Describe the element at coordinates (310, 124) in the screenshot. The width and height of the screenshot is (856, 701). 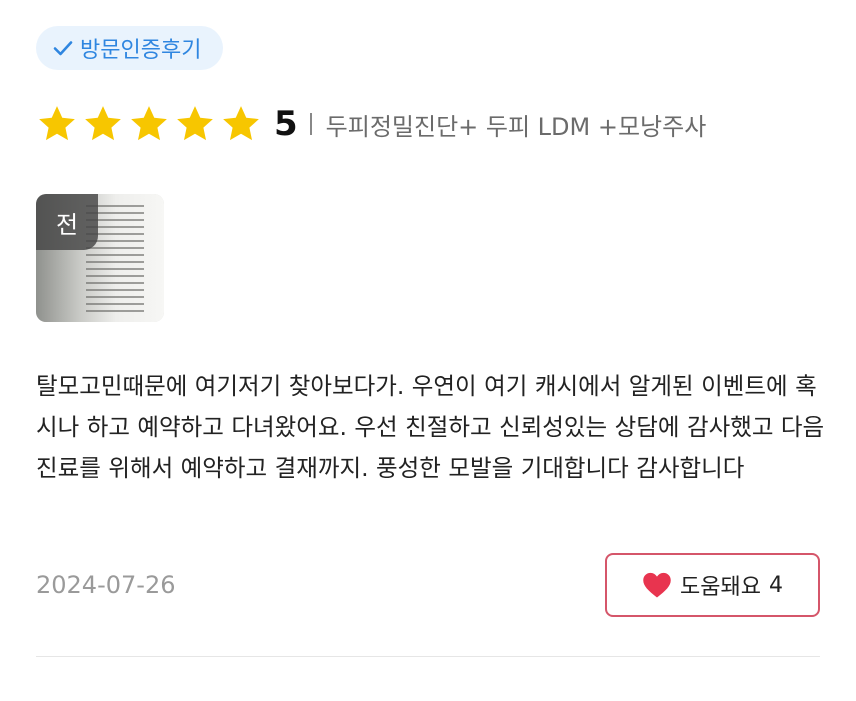
I see `divider` at that location.